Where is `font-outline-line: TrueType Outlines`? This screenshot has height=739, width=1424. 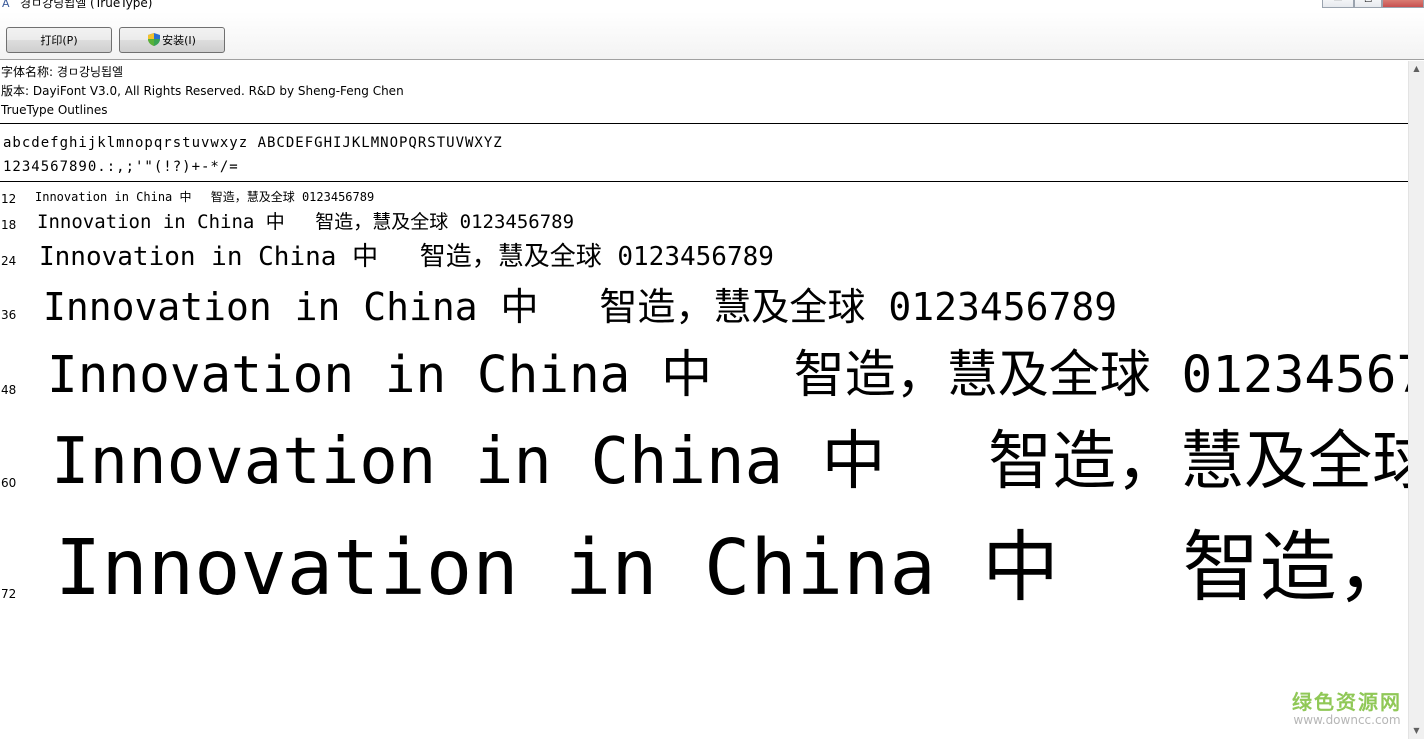 font-outline-line: TrueType Outlines is located at coordinates (54, 110).